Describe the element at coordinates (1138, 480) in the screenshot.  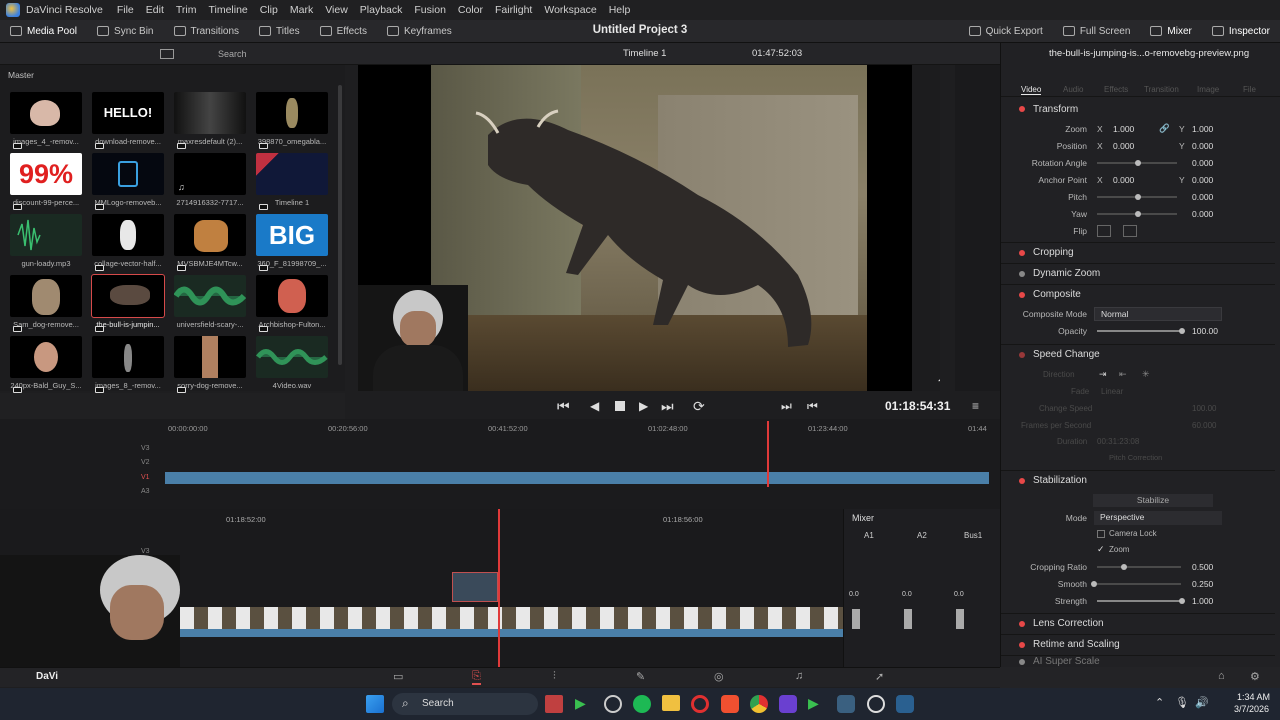
I see `section-stabilization: Stabilization` at that location.